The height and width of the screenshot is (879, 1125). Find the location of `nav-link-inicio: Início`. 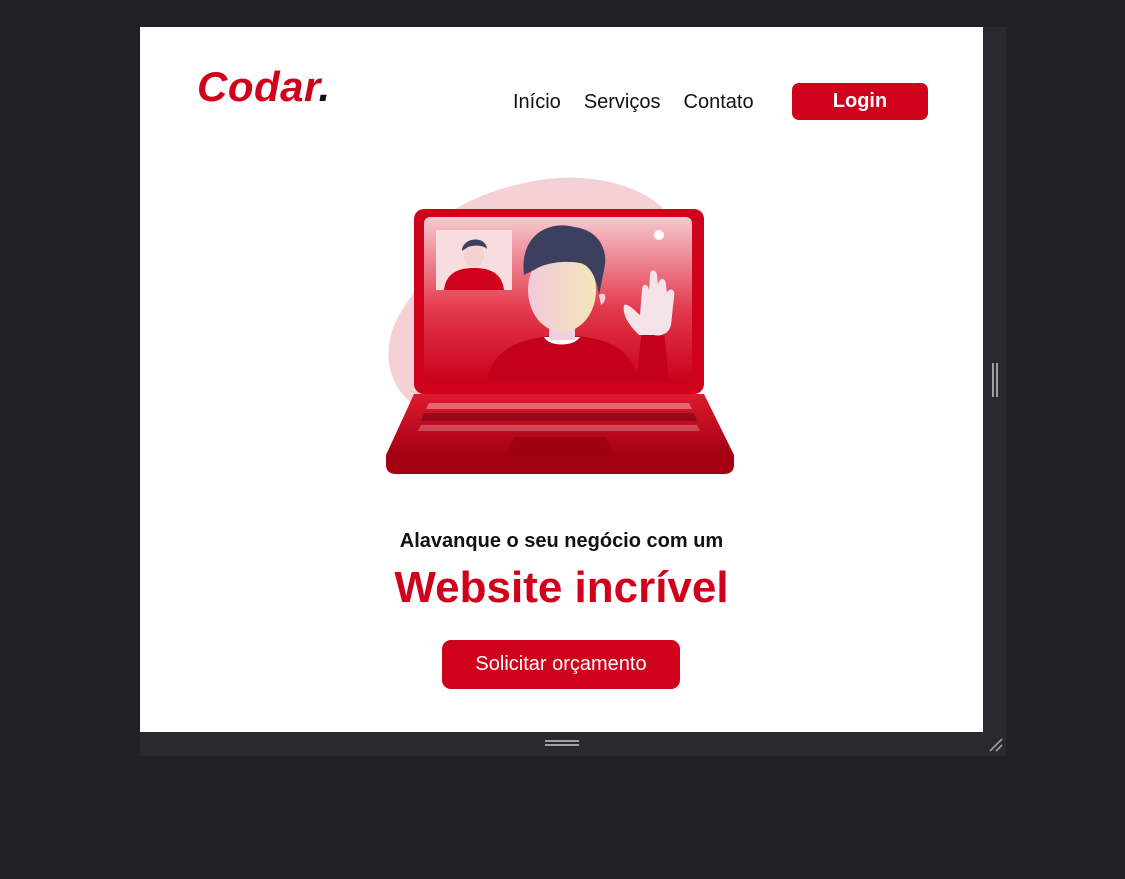

nav-link-inicio: Início is located at coordinates (537, 102).